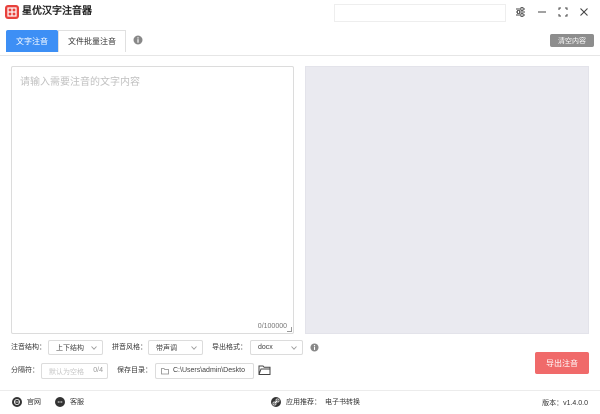 The width and height of the screenshot is (600, 414). What do you see at coordinates (57, 11) in the screenshot?
I see `app-title: 星优汉字注音器` at bounding box center [57, 11].